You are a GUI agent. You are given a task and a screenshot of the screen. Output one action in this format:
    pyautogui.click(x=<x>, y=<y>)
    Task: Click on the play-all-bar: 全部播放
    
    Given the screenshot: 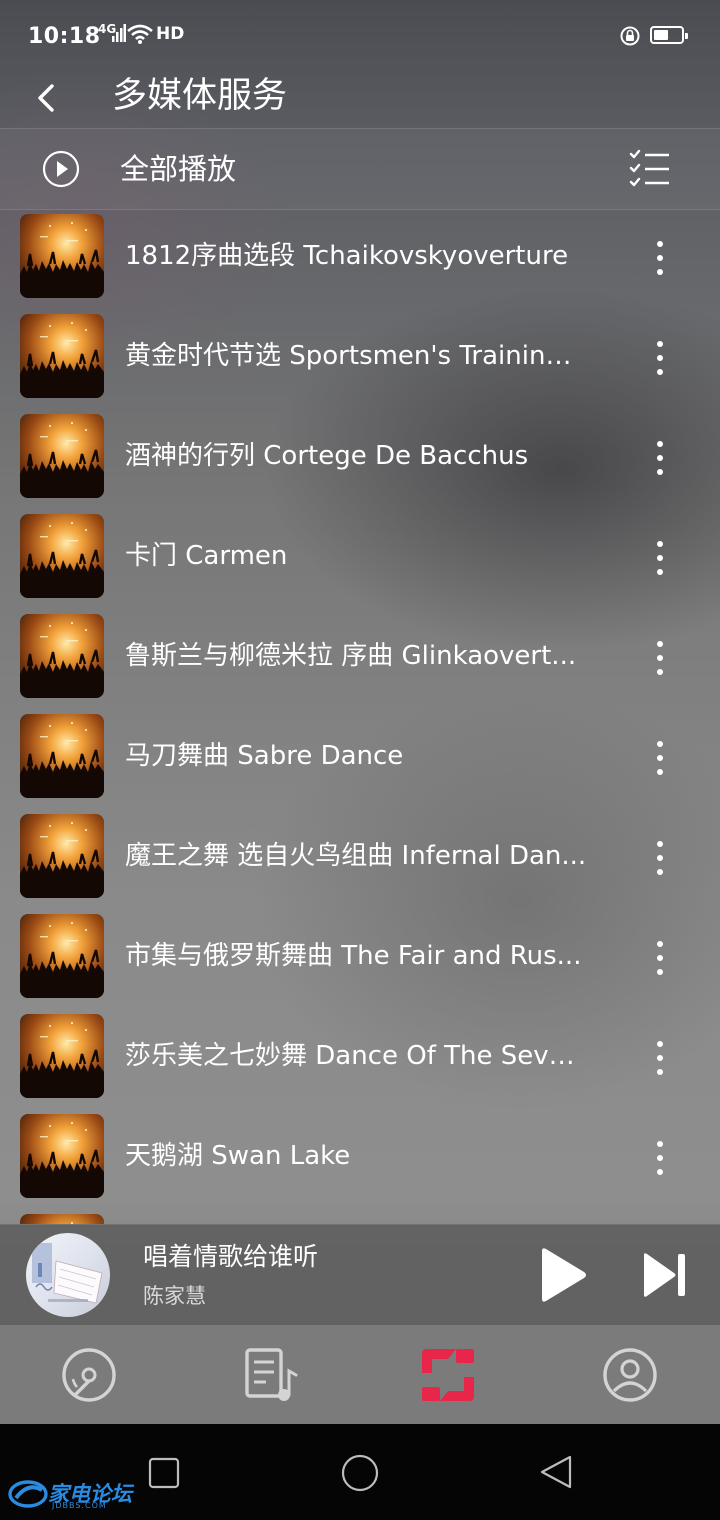 What is the action you would take?
    pyautogui.click(x=360, y=169)
    